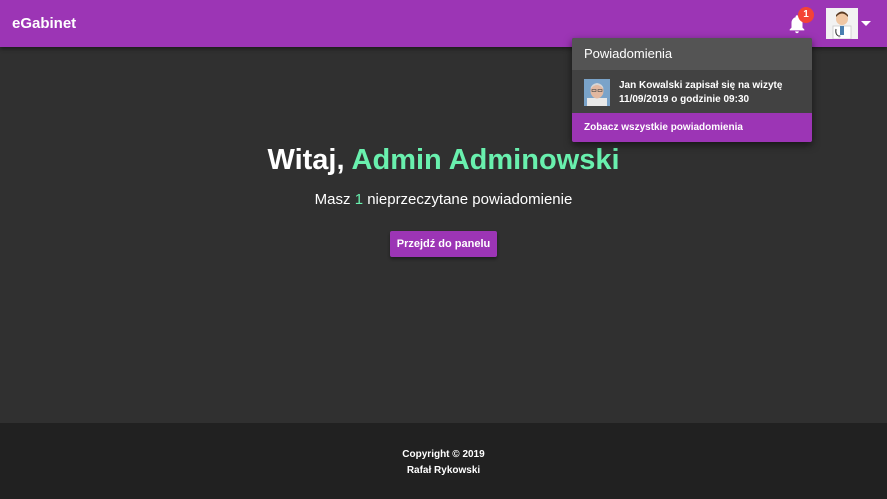  I want to click on go-to-panel-button: Przejdź do panelu, so click(443, 244).